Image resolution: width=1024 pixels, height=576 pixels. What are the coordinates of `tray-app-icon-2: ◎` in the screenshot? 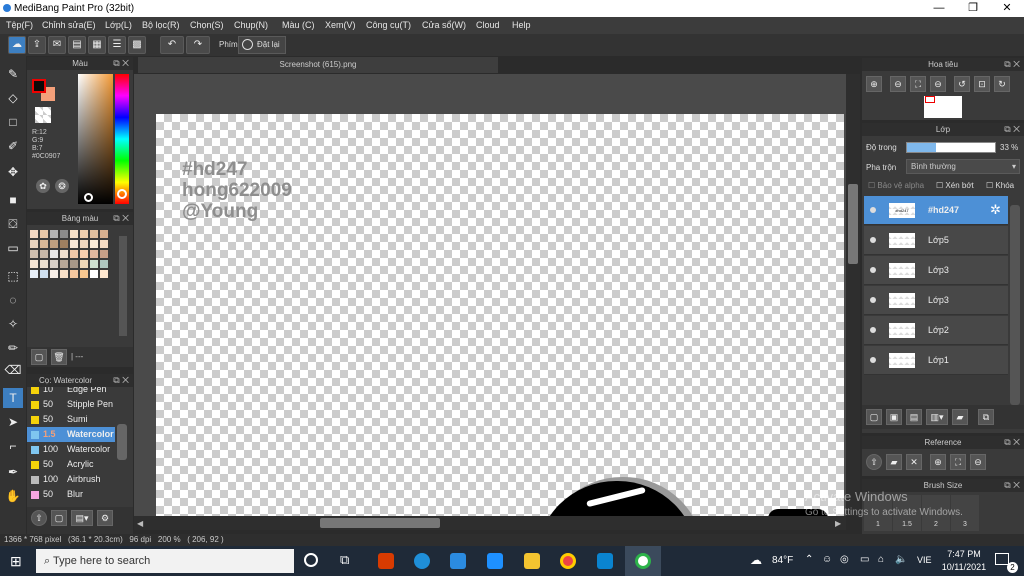 It's located at (844, 559).